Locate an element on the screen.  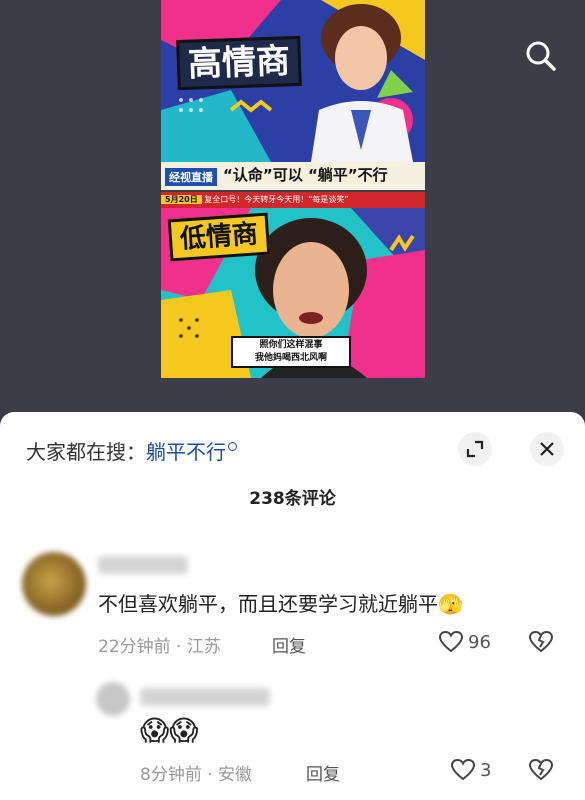
poster-ticker-text: 复全口号！今天转牙今天用！“每是谈笑” is located at coordinates (276, 199).